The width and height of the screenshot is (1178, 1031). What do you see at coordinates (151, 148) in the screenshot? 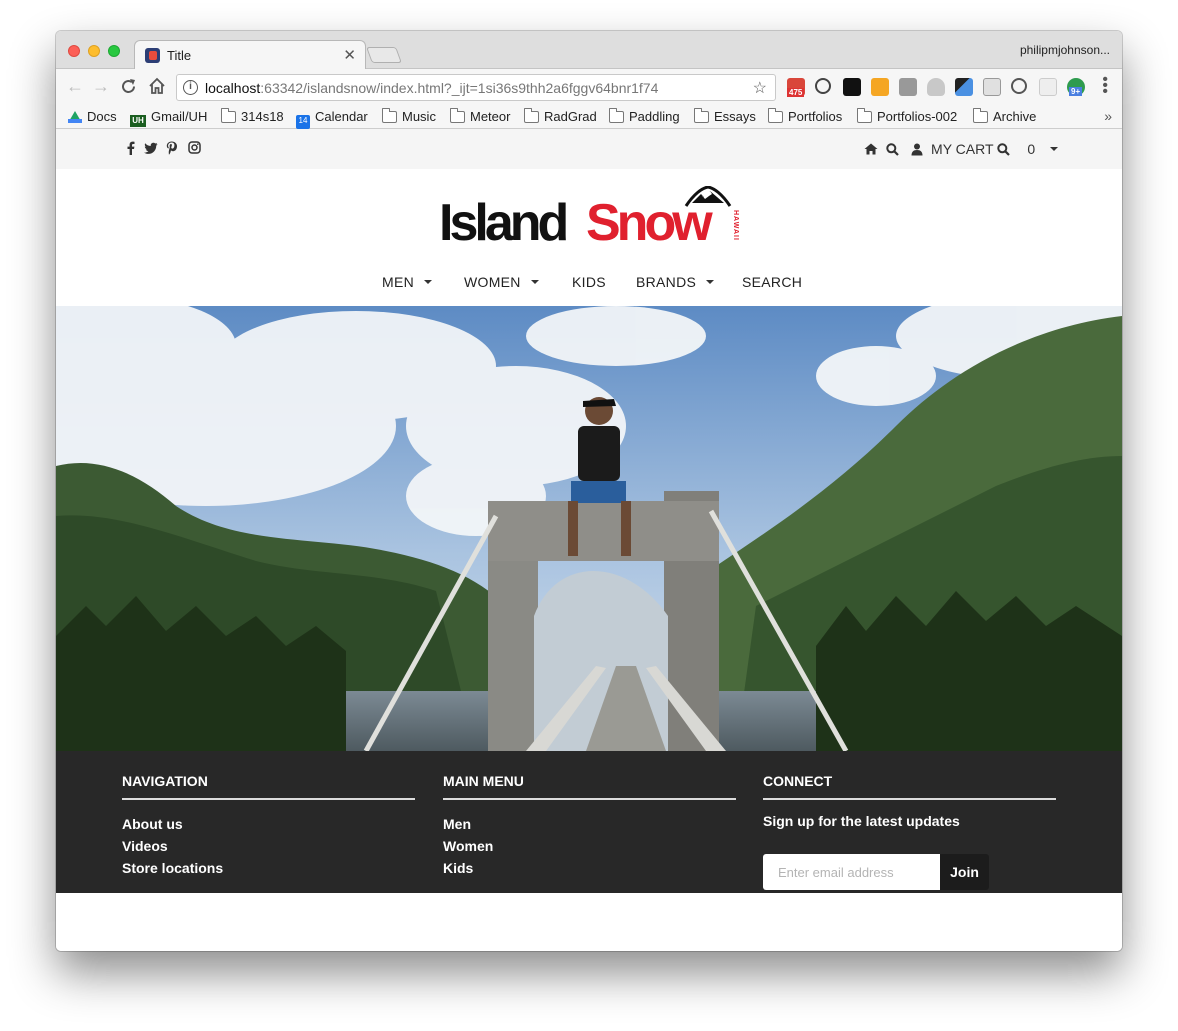
I see `twitter-icon` at bounding box center [151, 148].